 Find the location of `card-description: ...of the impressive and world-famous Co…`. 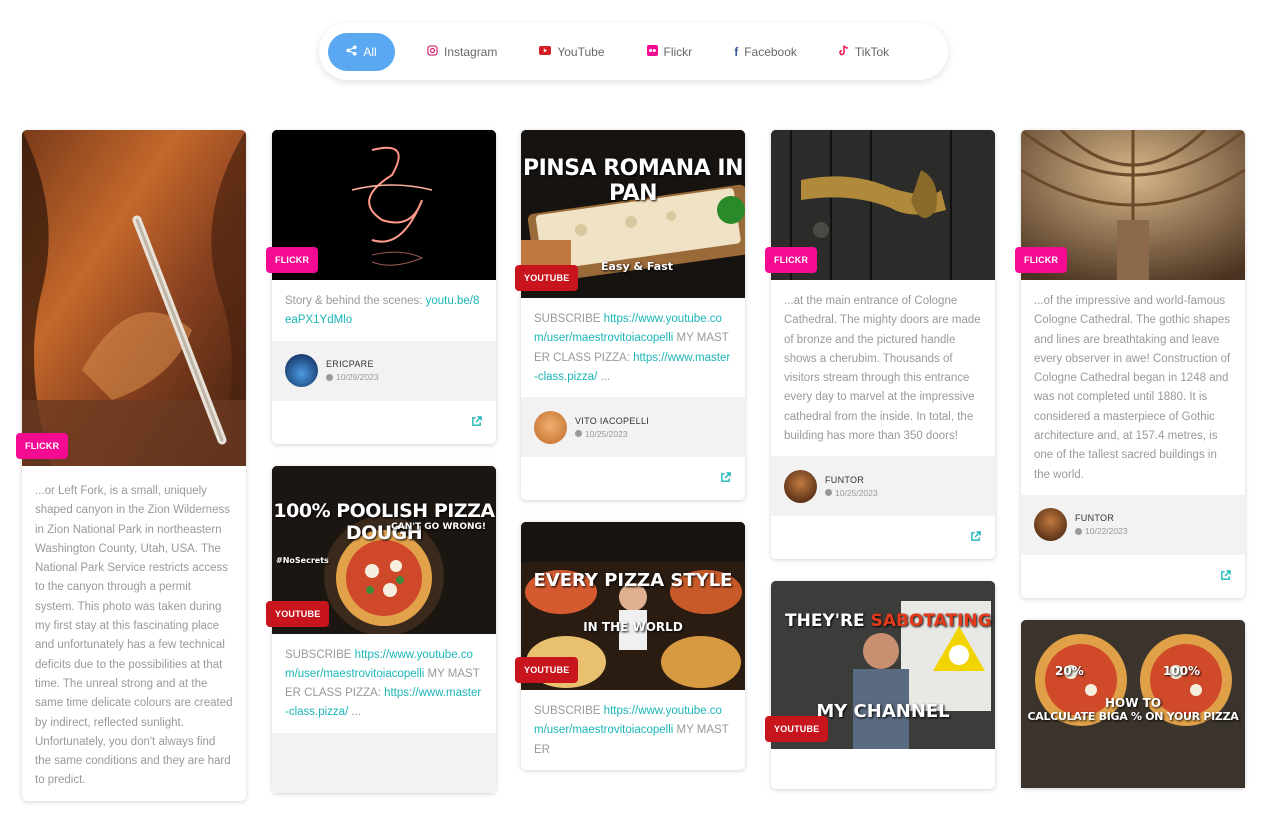

card-description: ...of the impressive and world-famous Co… is located at coordinates (1132, 388).